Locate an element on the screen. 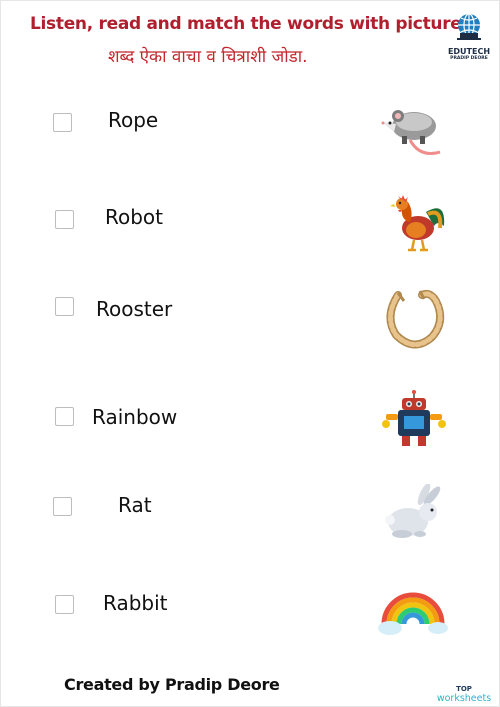 The image size is (500, 707). checkbox-rainbow is located at coordinates (64, 416).